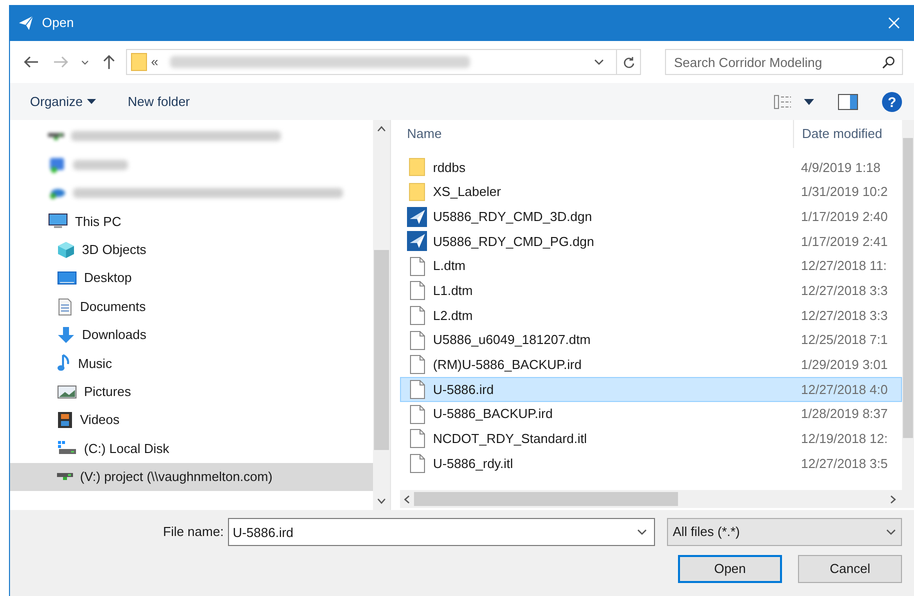 The height and width of the screenshot is (596, 914). What do you see at coordinates (844, 365) in the screenshot?
I see `date-modified: 1/29/2019 3:01` at bounding box center [844, 365].